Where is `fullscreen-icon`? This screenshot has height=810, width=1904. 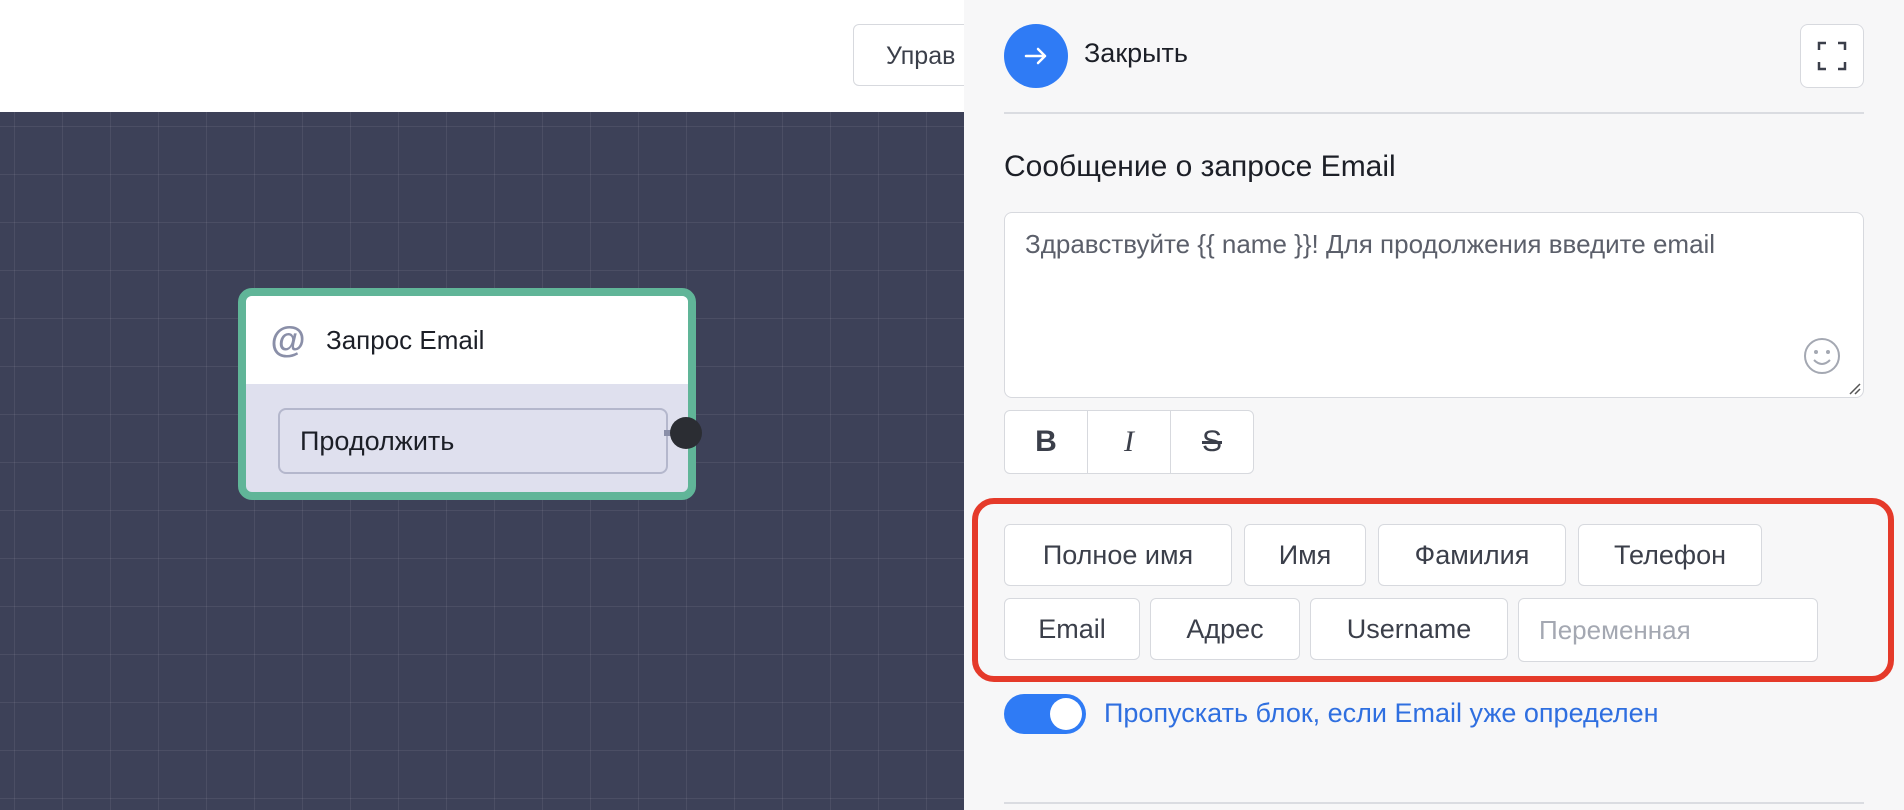
fullscreen-icon is located at coordinates (1832, 56).